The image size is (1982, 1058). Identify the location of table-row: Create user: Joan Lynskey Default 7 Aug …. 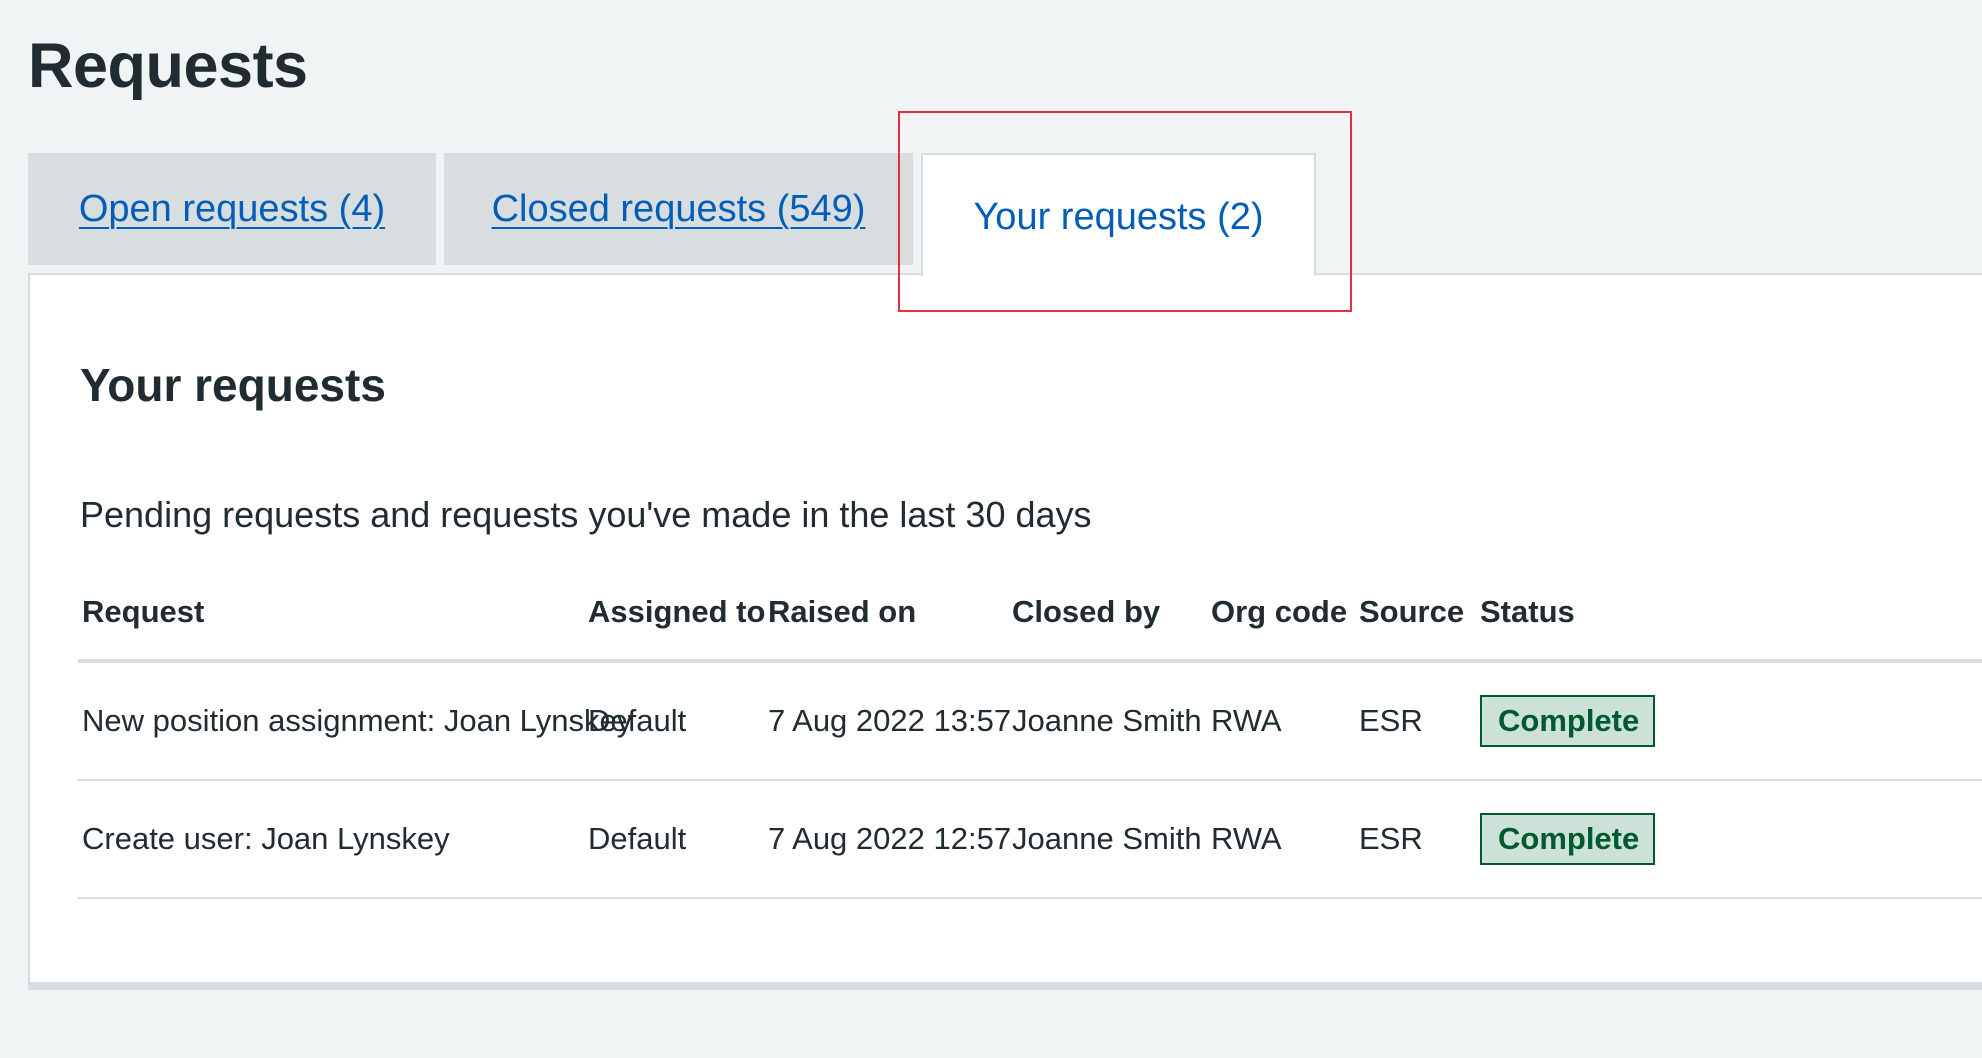
(1030, 839).